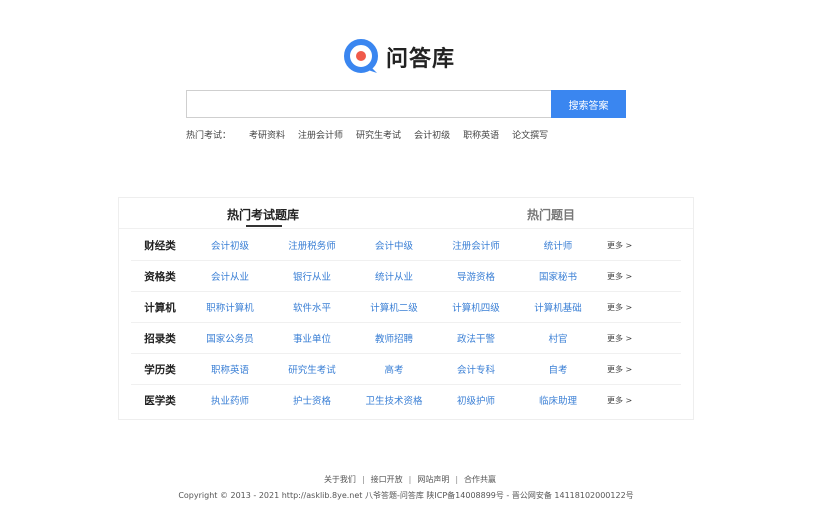  Describe the element at coordinates (387, 479) in the screenshot. I see `footer-link-api: 接口开放` at that location.